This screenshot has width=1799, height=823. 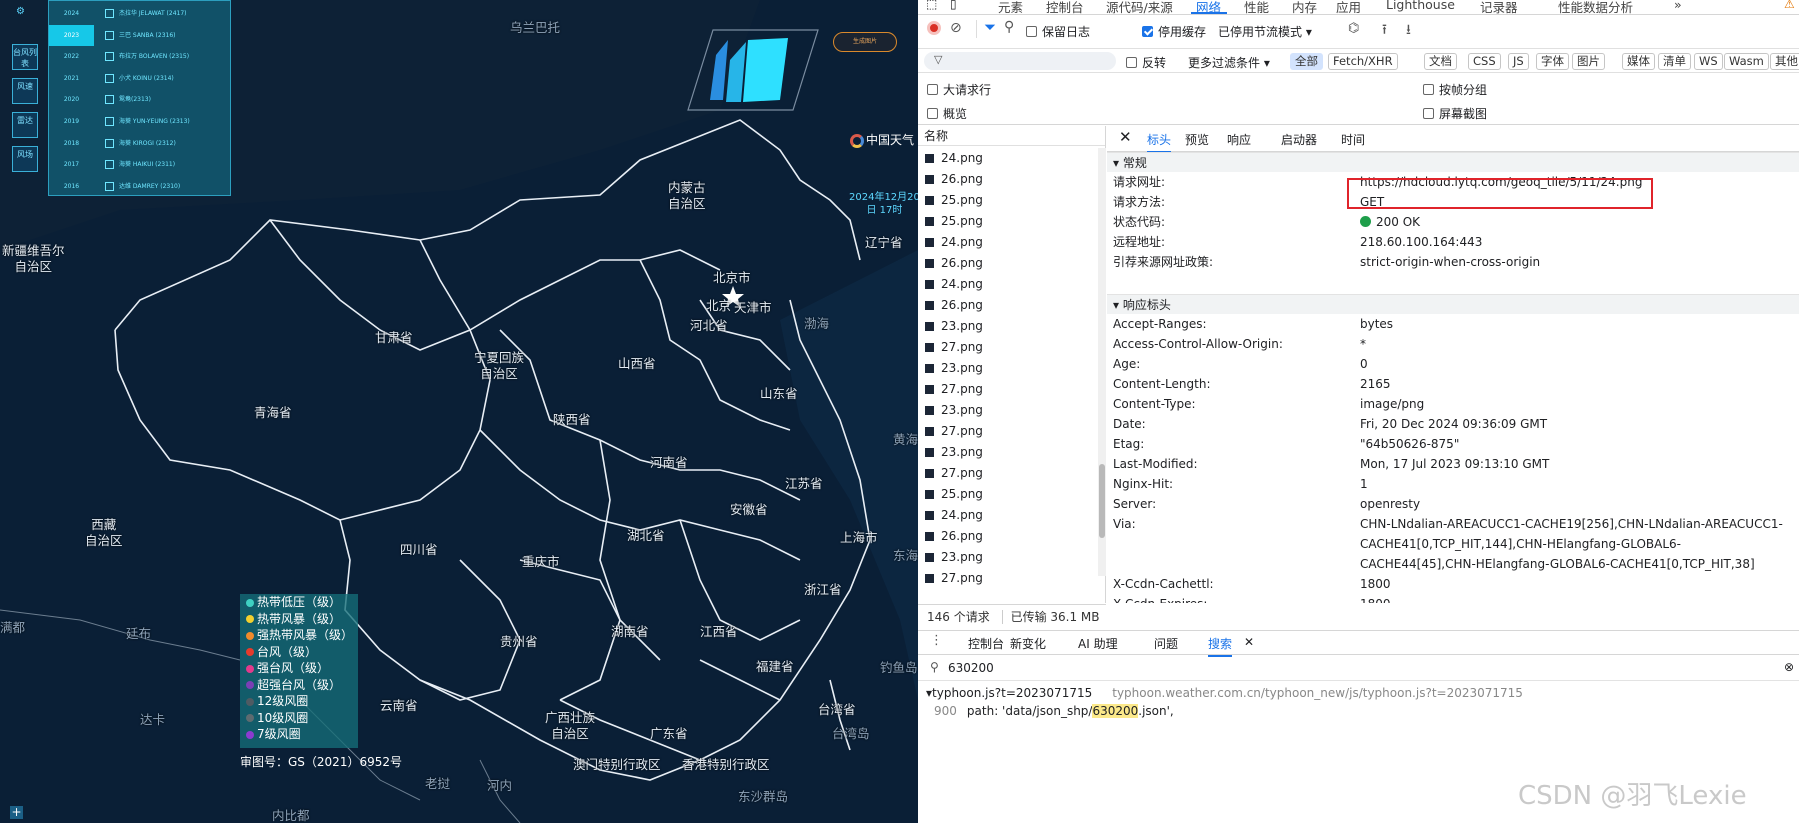 I want to click on tab-8: 记录器, so click(x=1499, y=7).